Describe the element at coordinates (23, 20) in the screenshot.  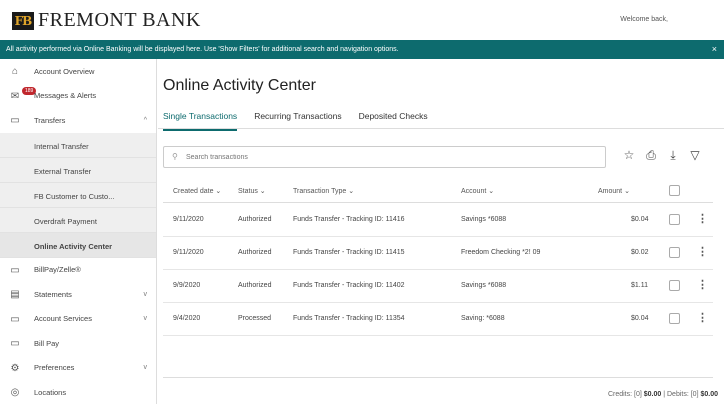
I see `logo-mark-icon: FB` at that location.